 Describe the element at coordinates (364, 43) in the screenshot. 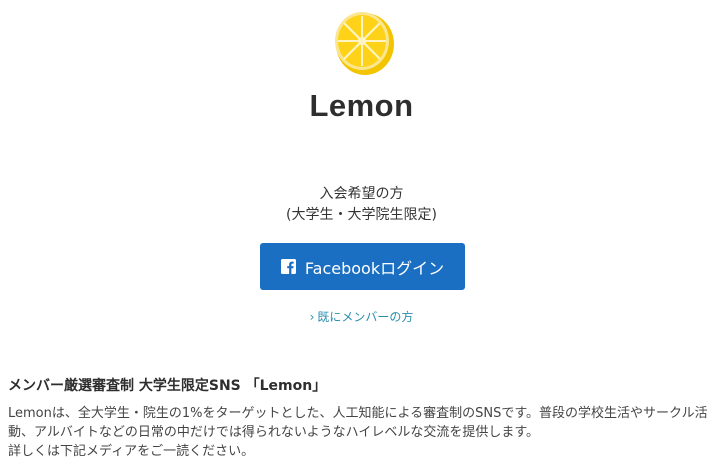

I see `lemon-slice-icon` at that location.